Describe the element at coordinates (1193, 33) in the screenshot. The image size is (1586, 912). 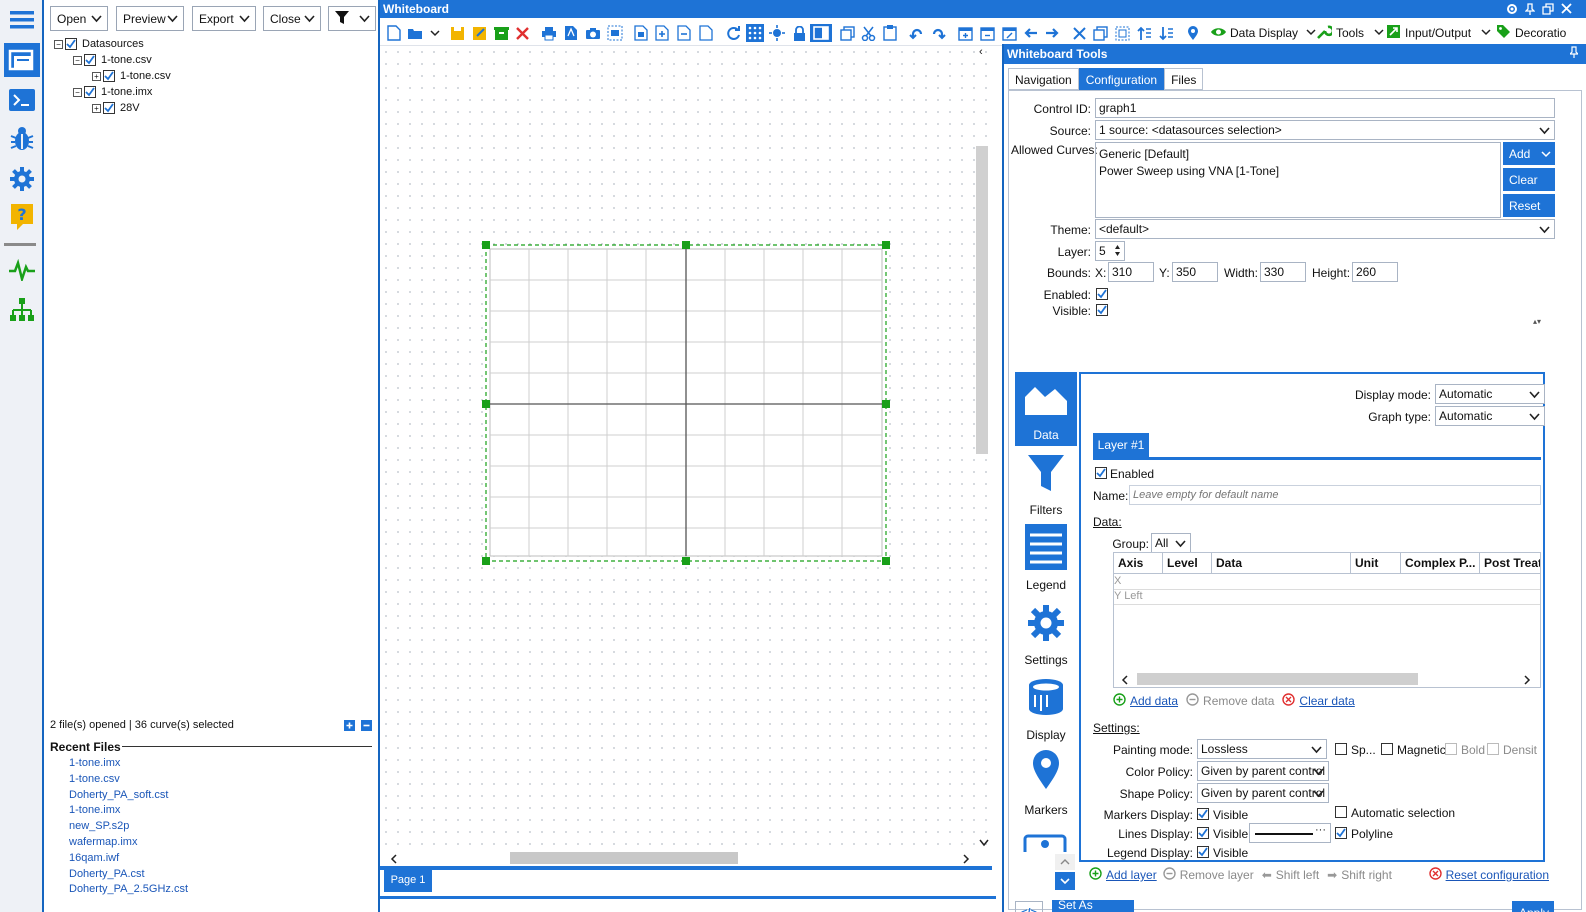
I see `location-pin-icon` at that location.